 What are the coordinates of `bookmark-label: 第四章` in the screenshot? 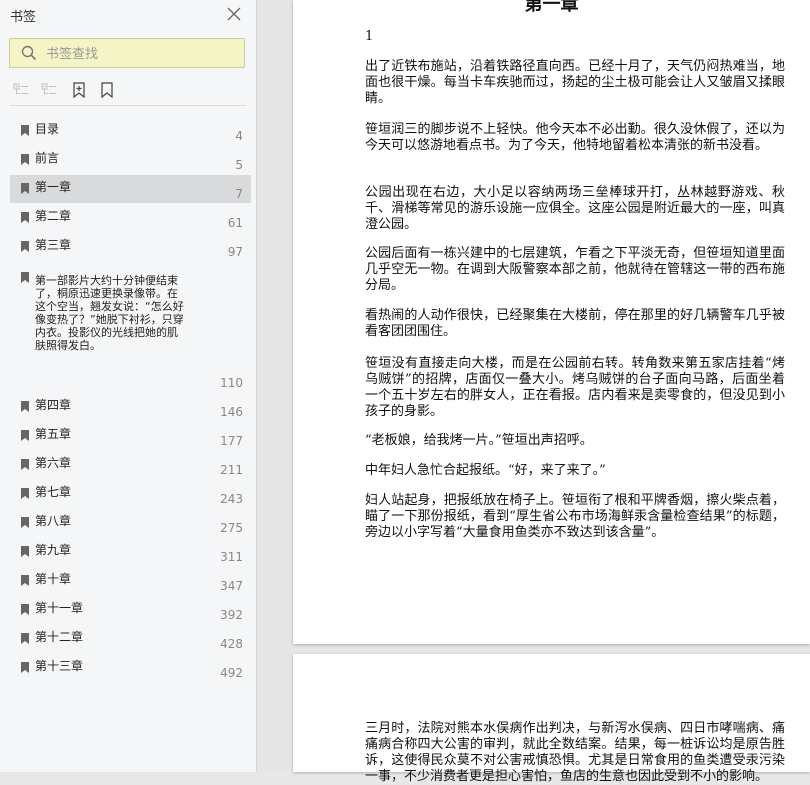 It's located at (53, 405).